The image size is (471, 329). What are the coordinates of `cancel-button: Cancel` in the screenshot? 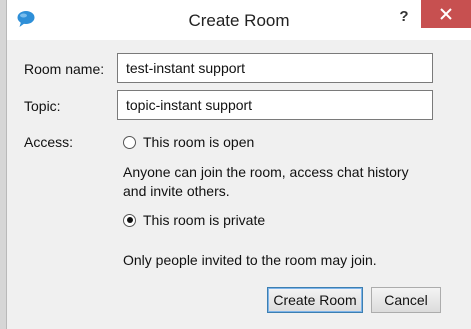 It's located at (406, 300).